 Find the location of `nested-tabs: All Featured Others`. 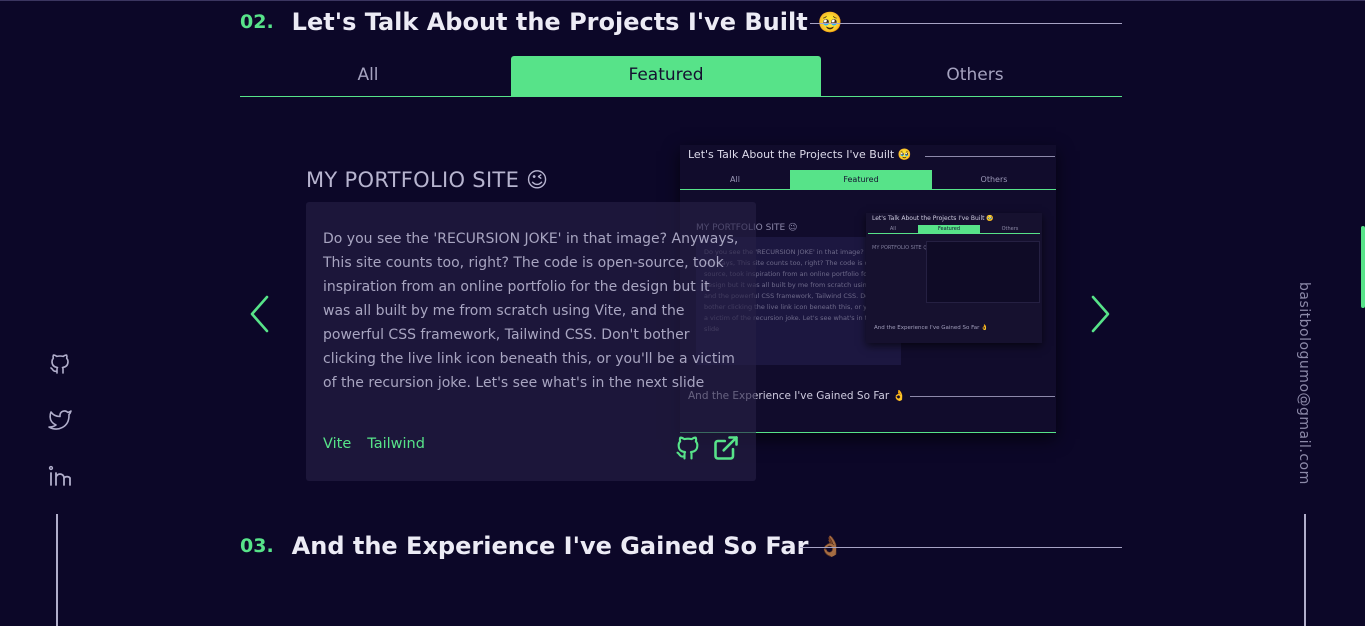

nested-tabs: All Featured Others is located at coordinates (954, 229).